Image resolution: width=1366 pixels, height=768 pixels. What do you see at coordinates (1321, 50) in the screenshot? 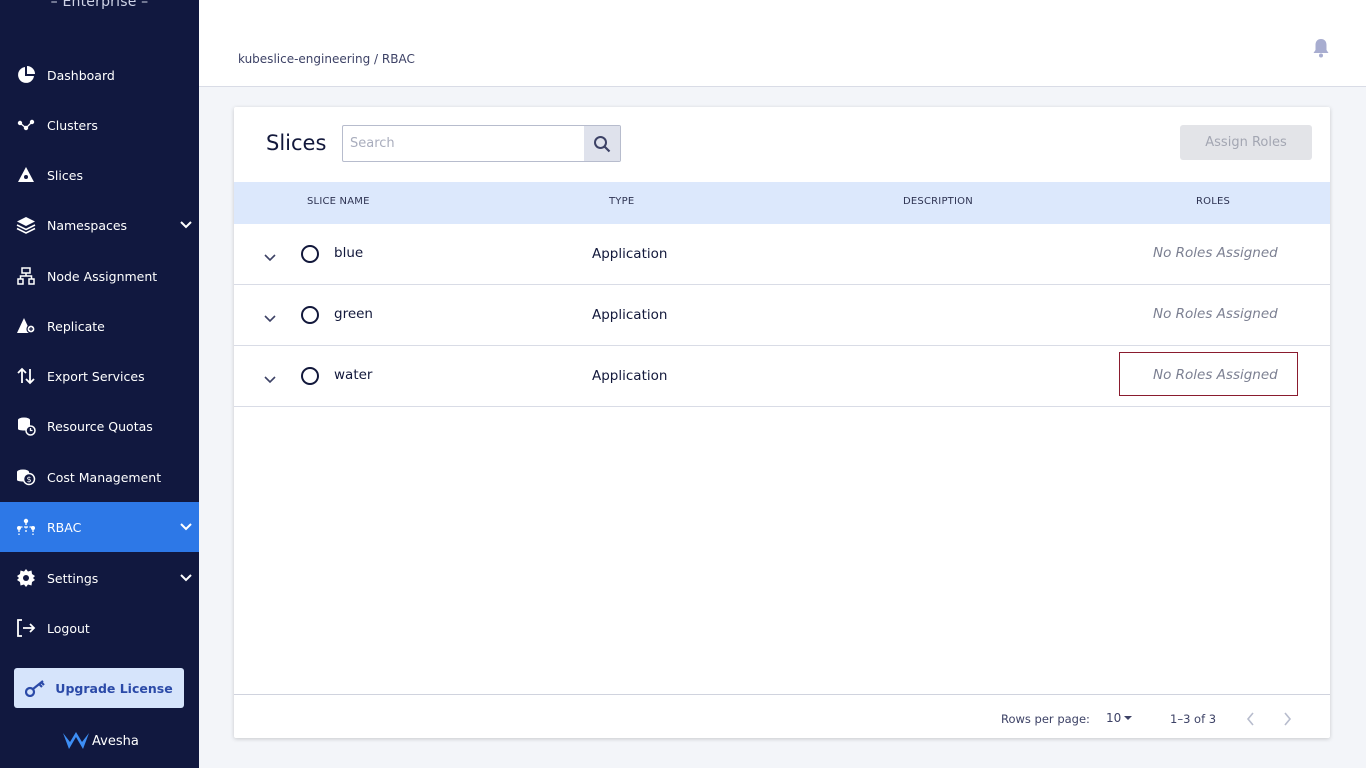
I see `bell-icon` at bounding box center [1321, 50].